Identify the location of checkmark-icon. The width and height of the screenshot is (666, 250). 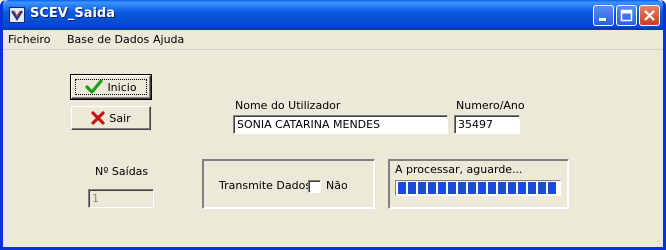
(94, 86).